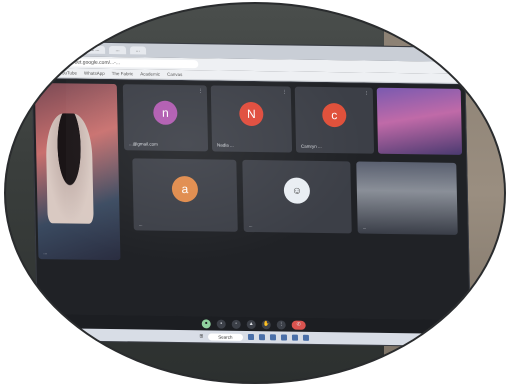  Describe the element at coordinates (251, 324) in the screenshot. I see `present-icon: ▲` at that location.